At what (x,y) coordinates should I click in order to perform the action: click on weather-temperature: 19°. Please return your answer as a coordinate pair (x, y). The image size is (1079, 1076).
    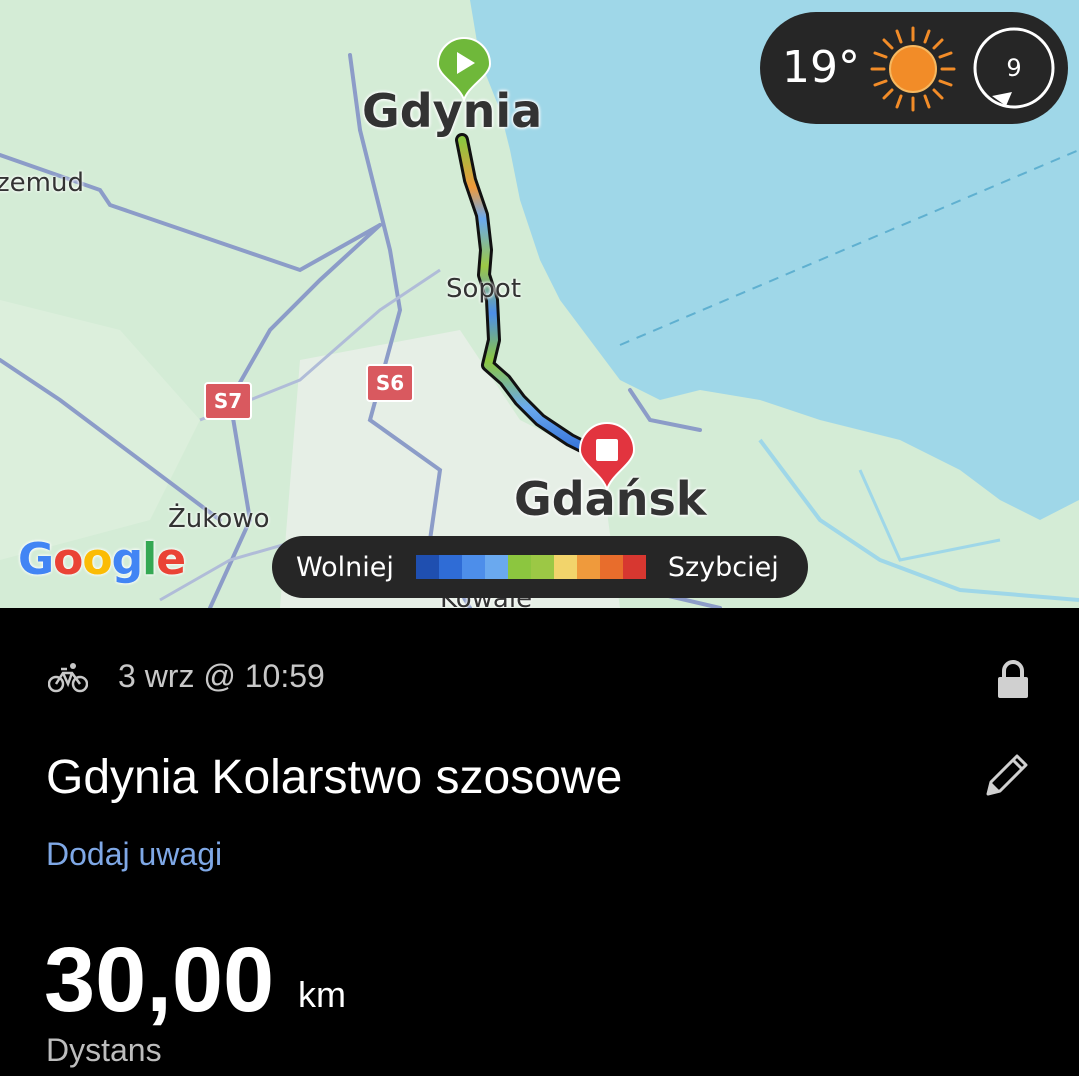
    Looking at the image, I should click on (821, 67).